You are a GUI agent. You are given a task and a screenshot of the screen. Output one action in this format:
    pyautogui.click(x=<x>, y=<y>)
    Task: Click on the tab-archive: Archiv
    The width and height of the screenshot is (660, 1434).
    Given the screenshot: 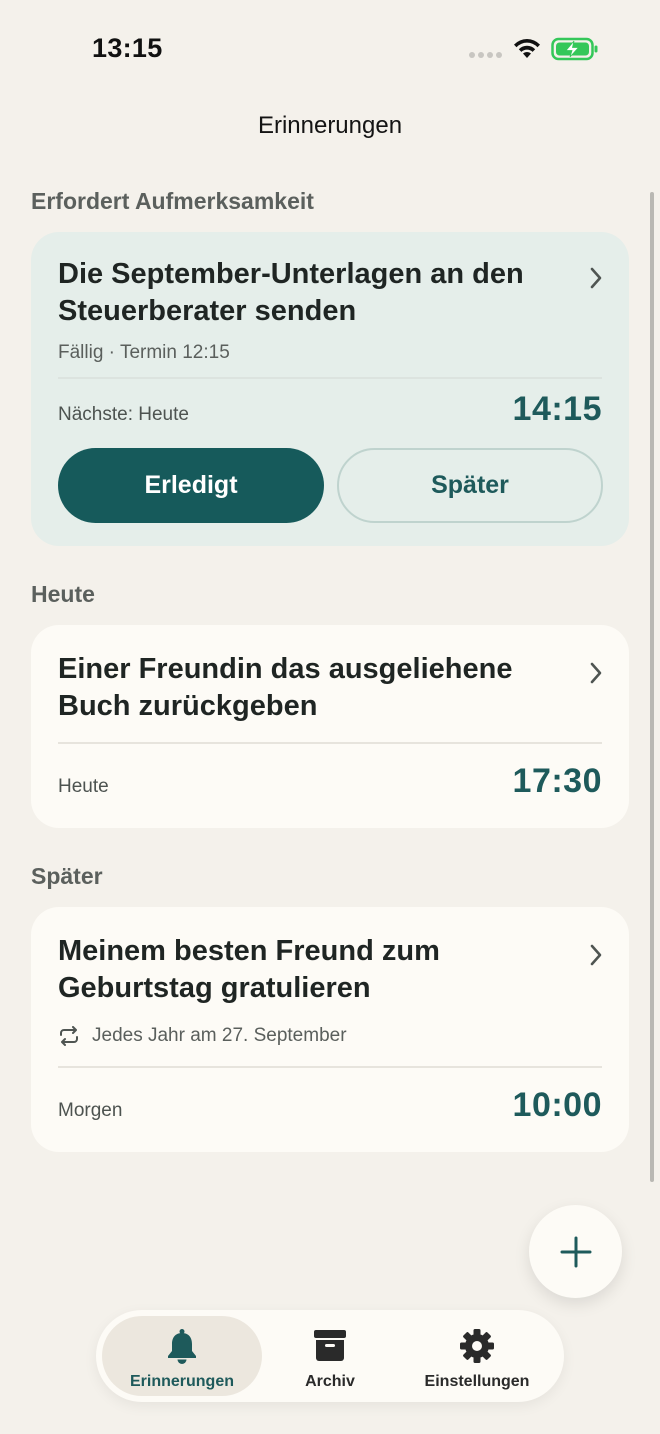 What is the action you would take?
    pyautogui.click(x=330, y=1356)
    